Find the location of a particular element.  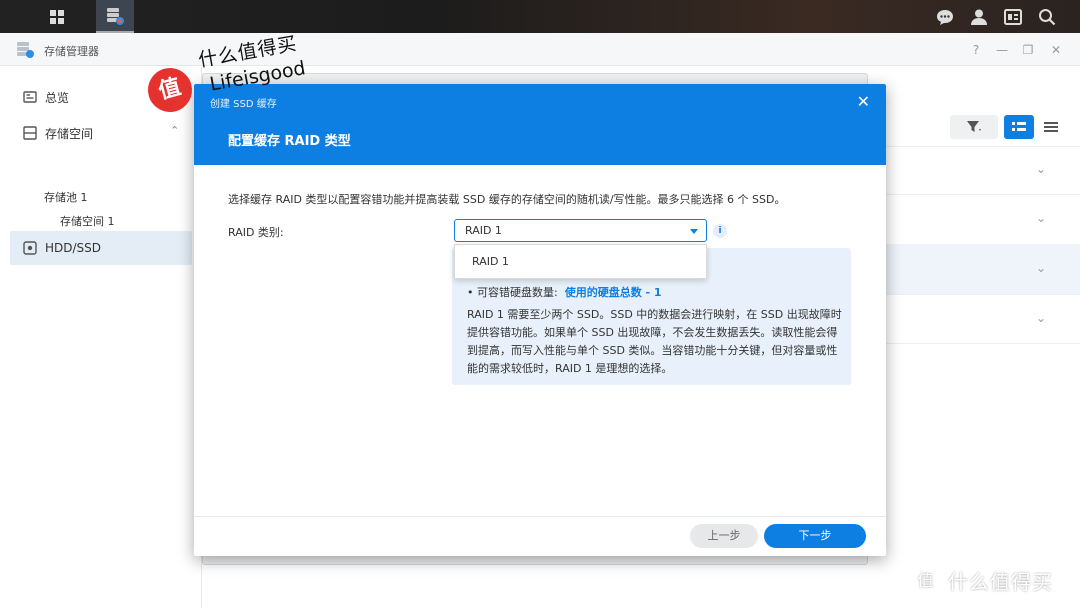

sidebar-item-storage-pool-1: 存储池 1 is located at coordinates (66, 197).